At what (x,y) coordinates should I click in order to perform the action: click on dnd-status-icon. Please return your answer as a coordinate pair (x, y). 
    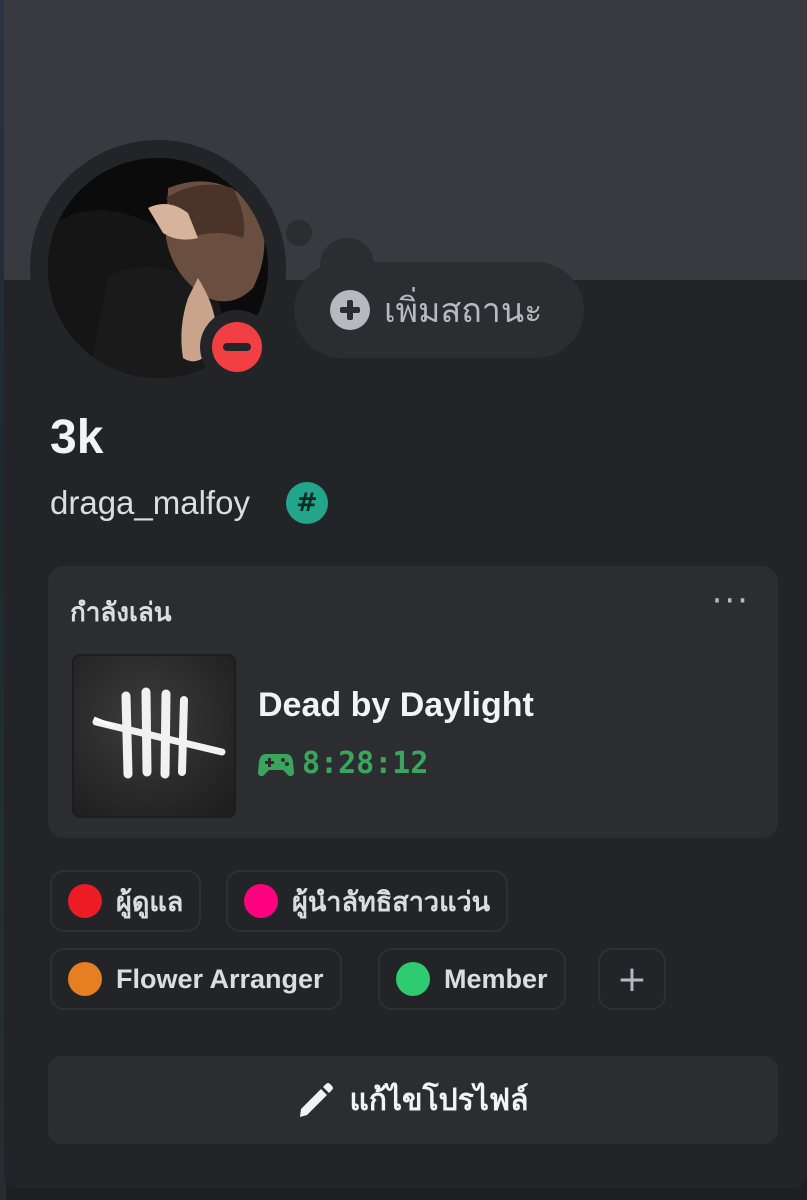
    Looking at the image, I should click on (237, 347).